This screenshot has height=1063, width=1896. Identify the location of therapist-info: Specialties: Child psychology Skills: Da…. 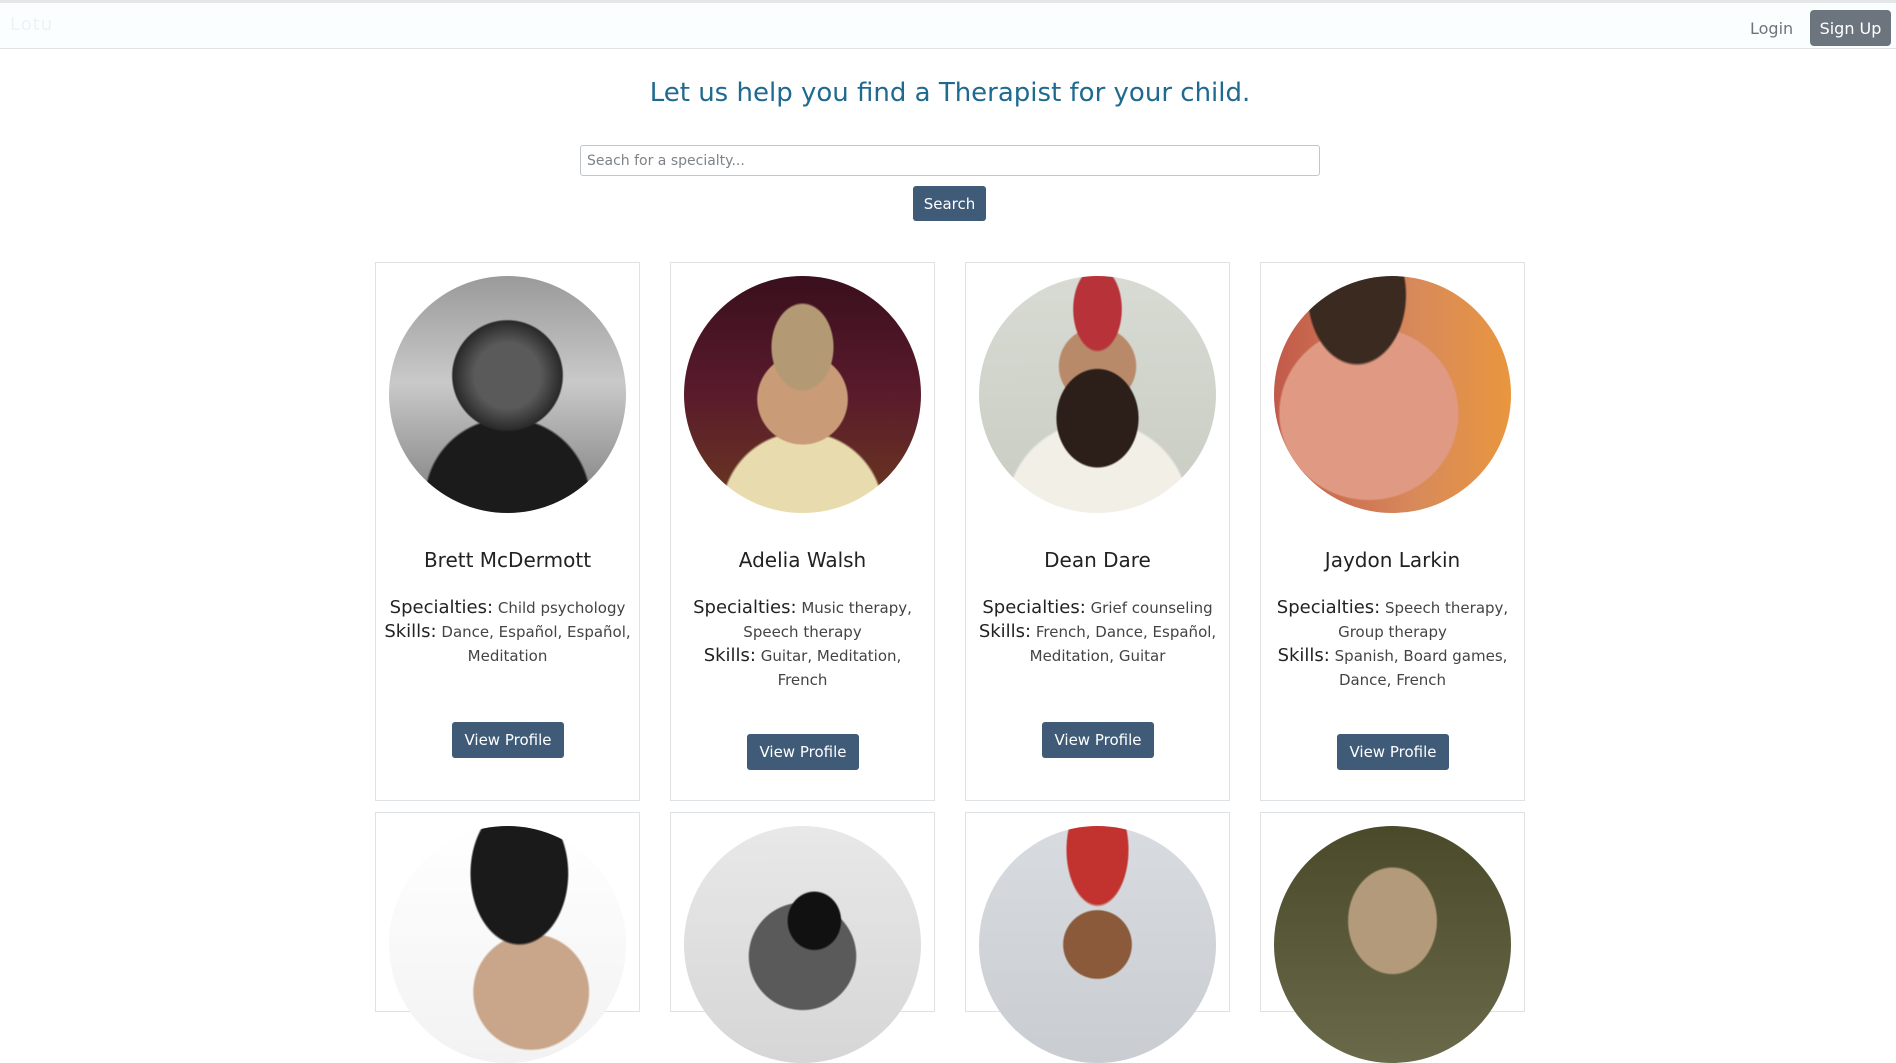
(507, 632).